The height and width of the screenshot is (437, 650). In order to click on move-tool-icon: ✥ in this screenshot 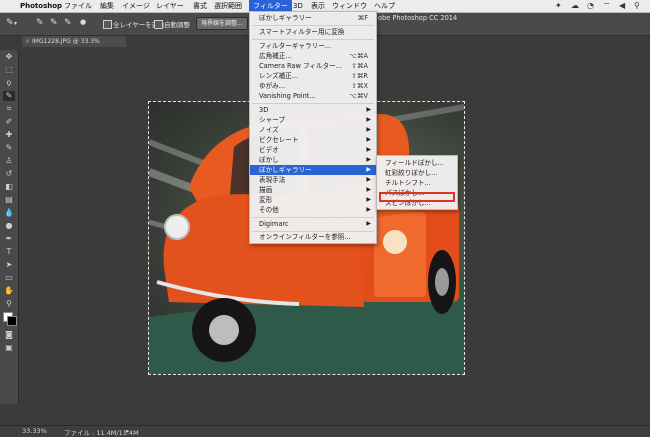, I will do `click(9, 57)`.